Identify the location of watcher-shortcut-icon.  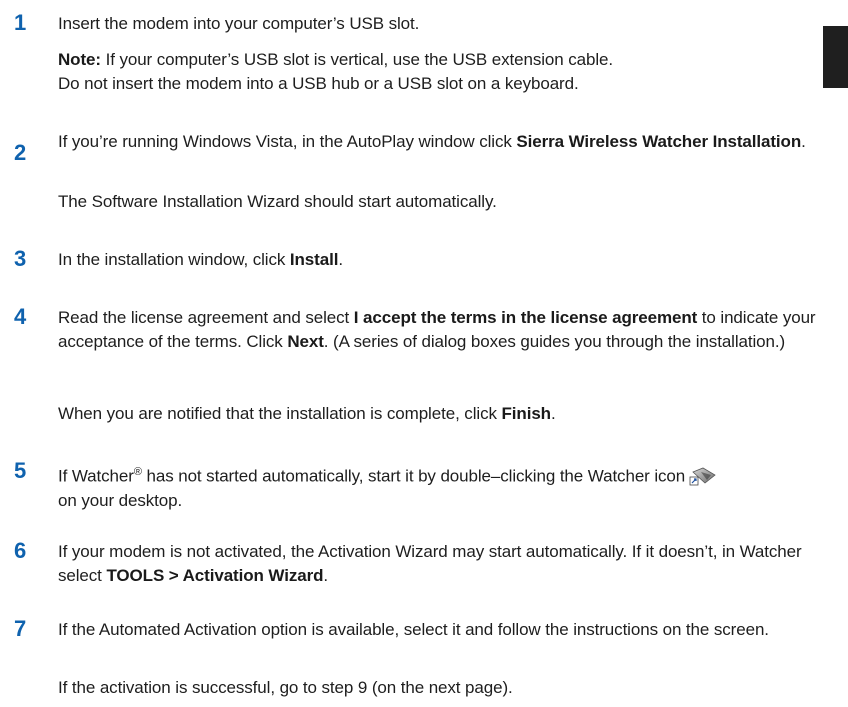
(703, 476).